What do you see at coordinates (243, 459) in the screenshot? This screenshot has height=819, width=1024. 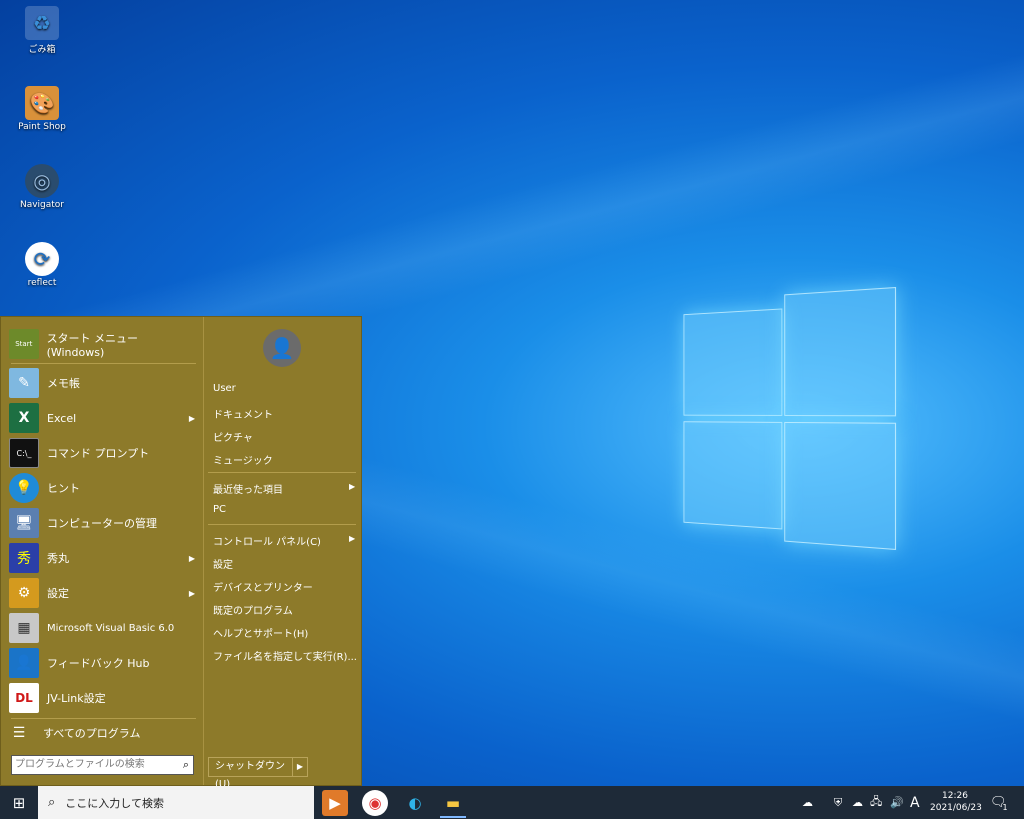 I see `place-music: ミュージック` at bounding box center [243, 459].